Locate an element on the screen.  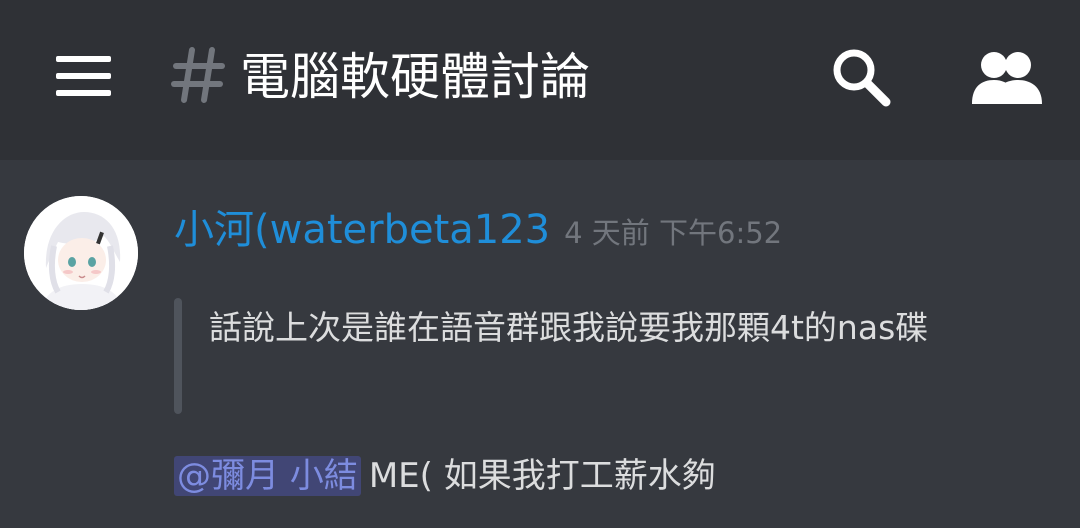
message-content: @彌月 小結 ME( 如果我打工薪水夠 is located at coordinates (445, 476).